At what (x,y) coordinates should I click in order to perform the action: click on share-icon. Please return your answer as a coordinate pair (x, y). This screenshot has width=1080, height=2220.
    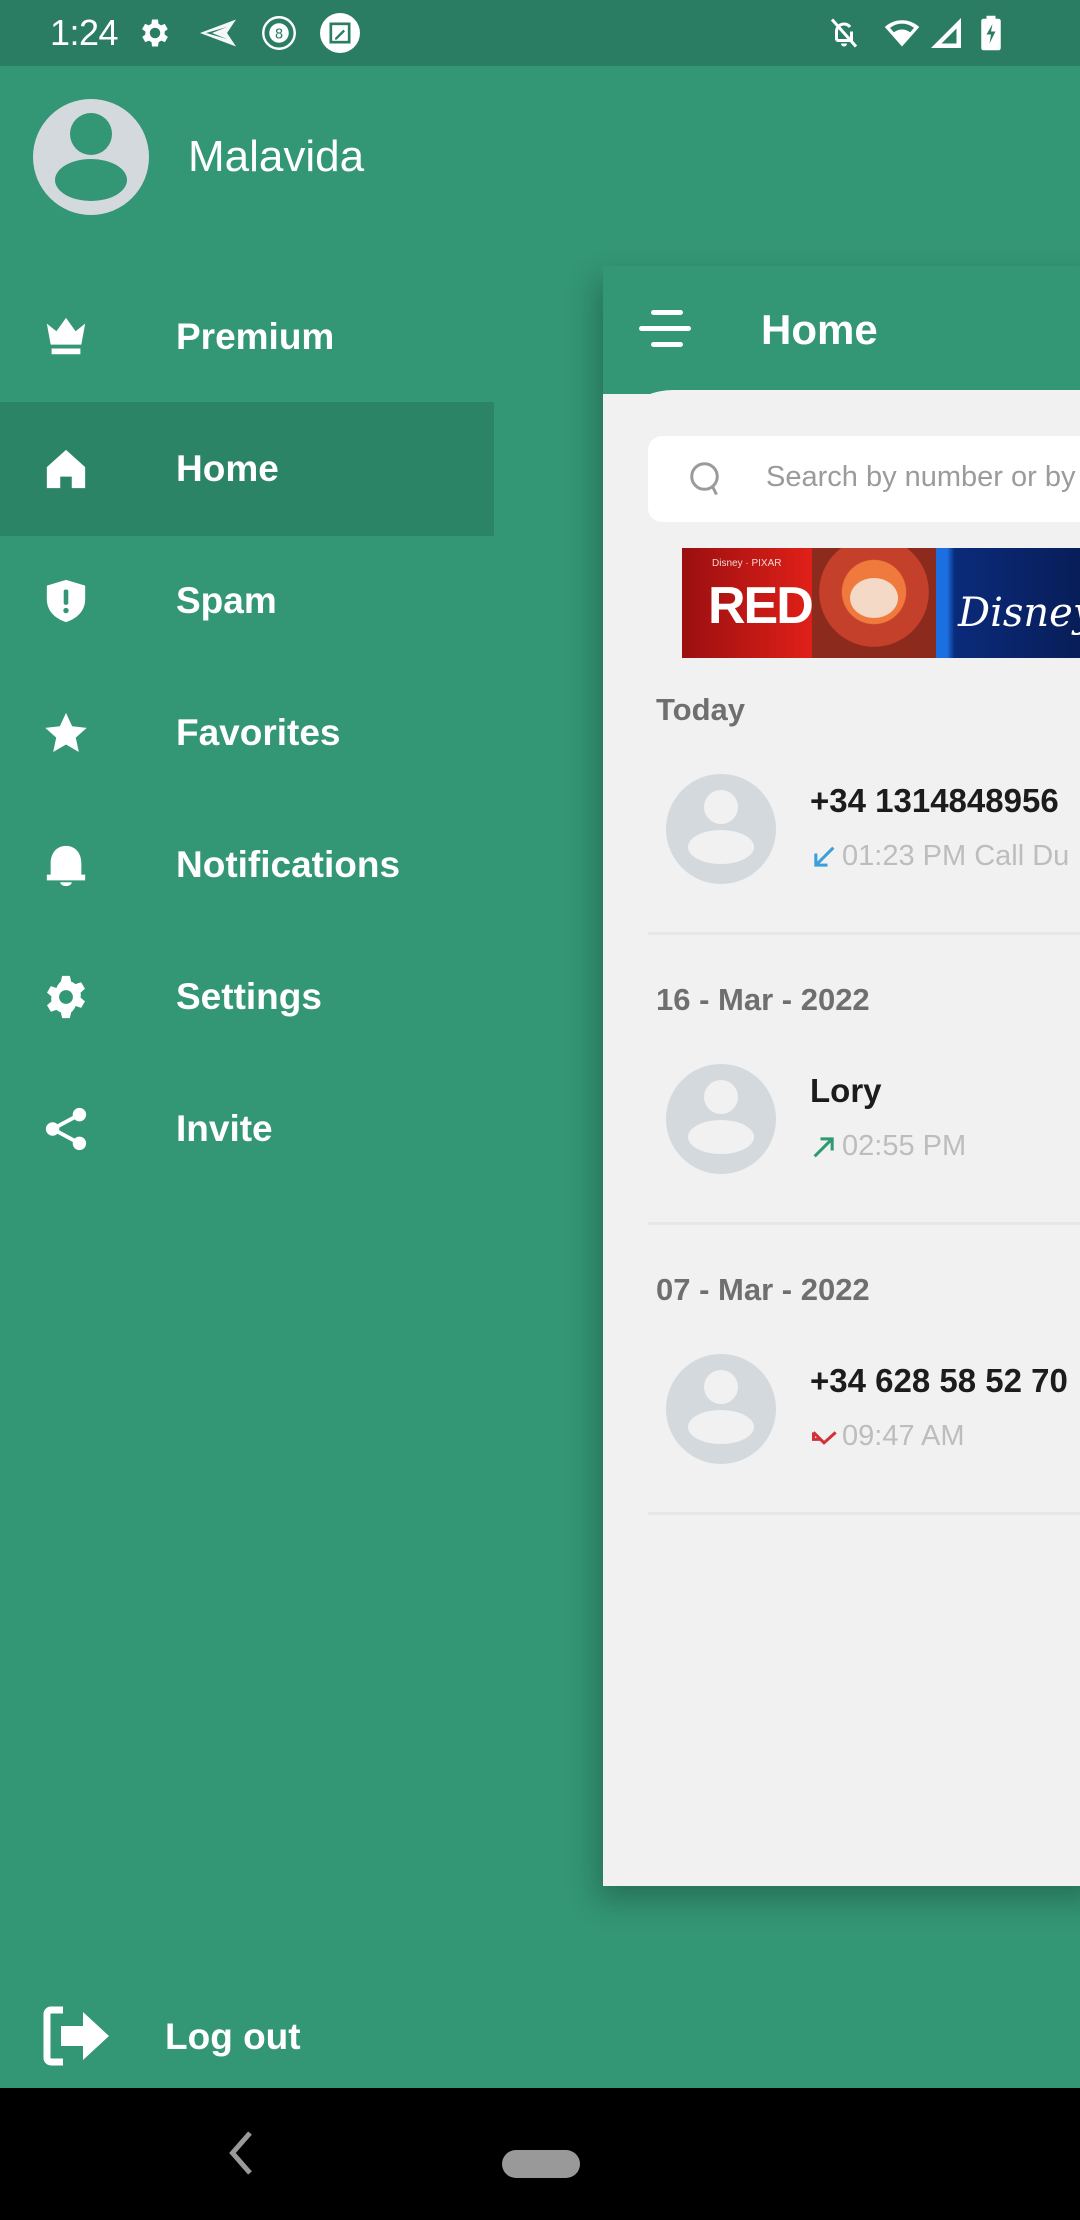
    Looking at the image, I should click on (66, 1129).